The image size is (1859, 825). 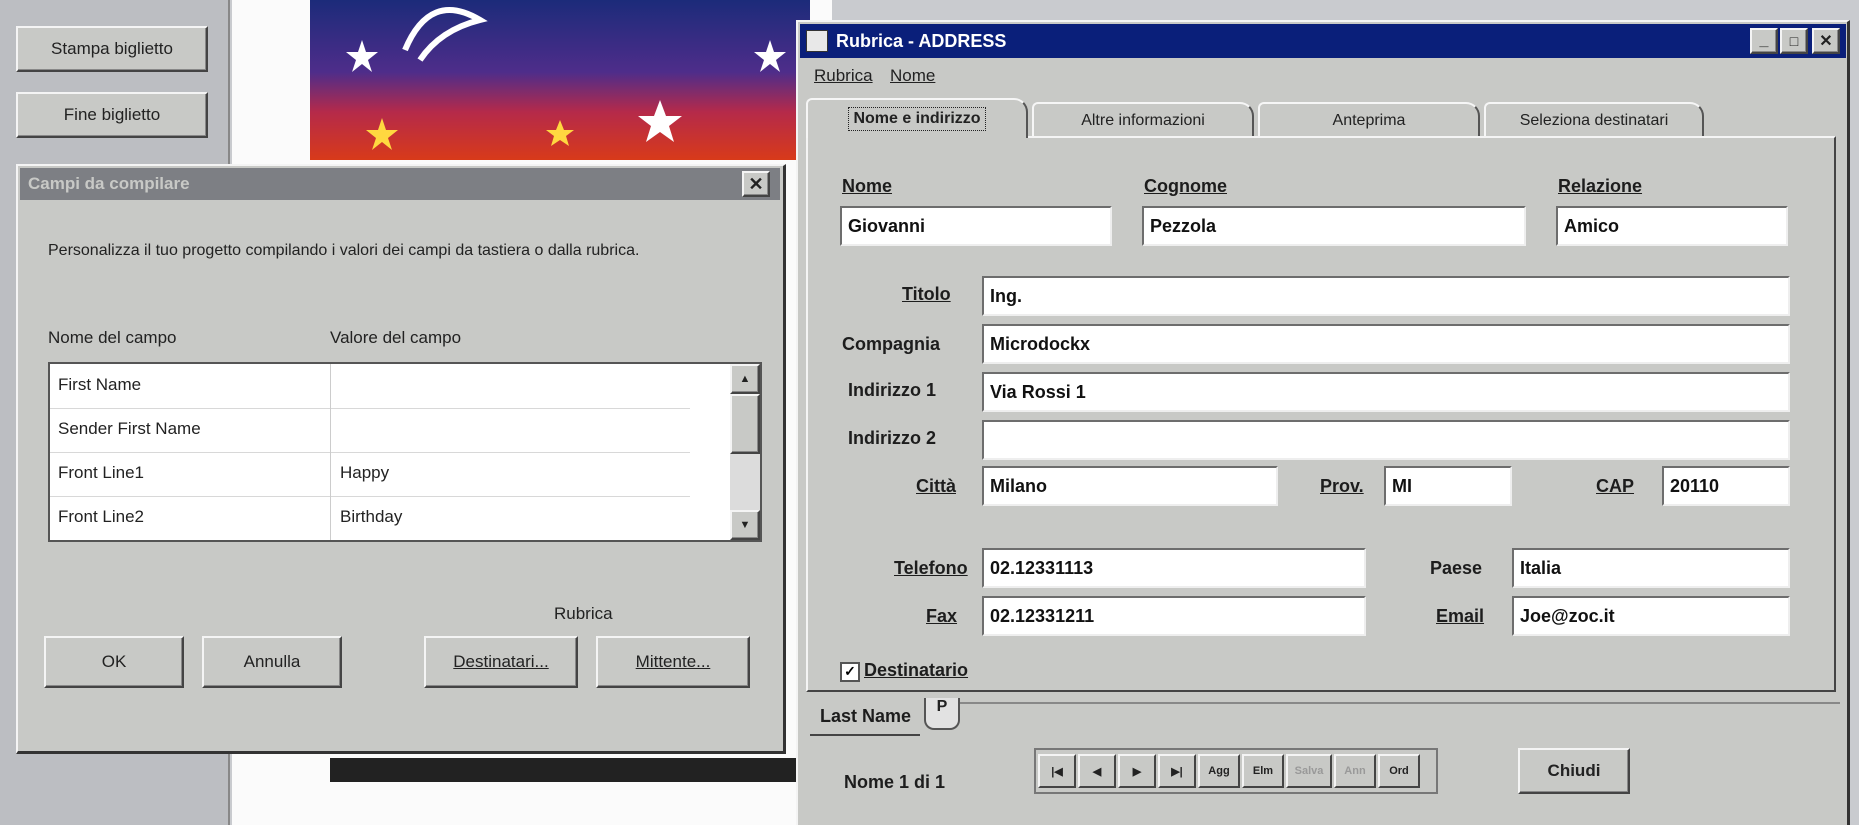 I want to click on paese-field: Italia, so click(x=1651, y=568).